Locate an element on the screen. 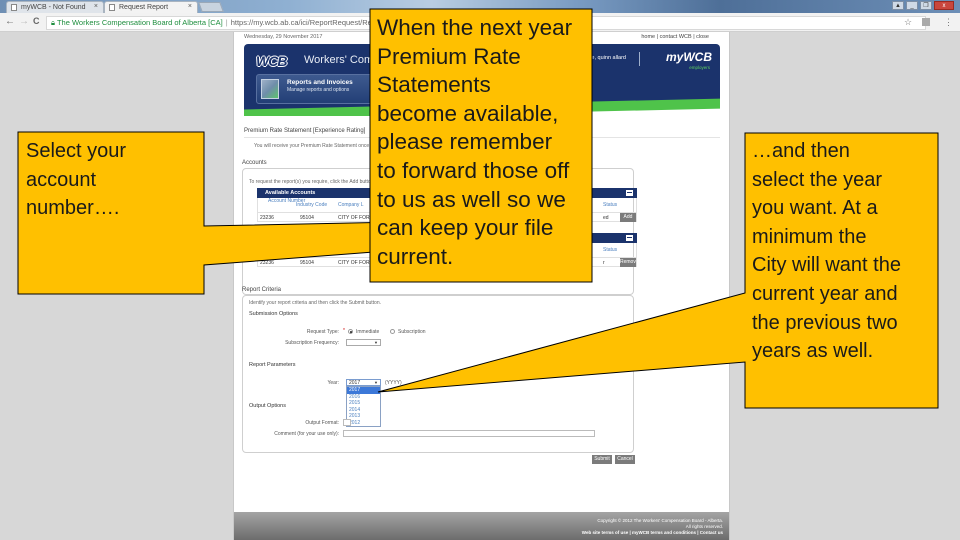 The image size is (960, 540). new-tab-button is located at coordinates (211, 7).